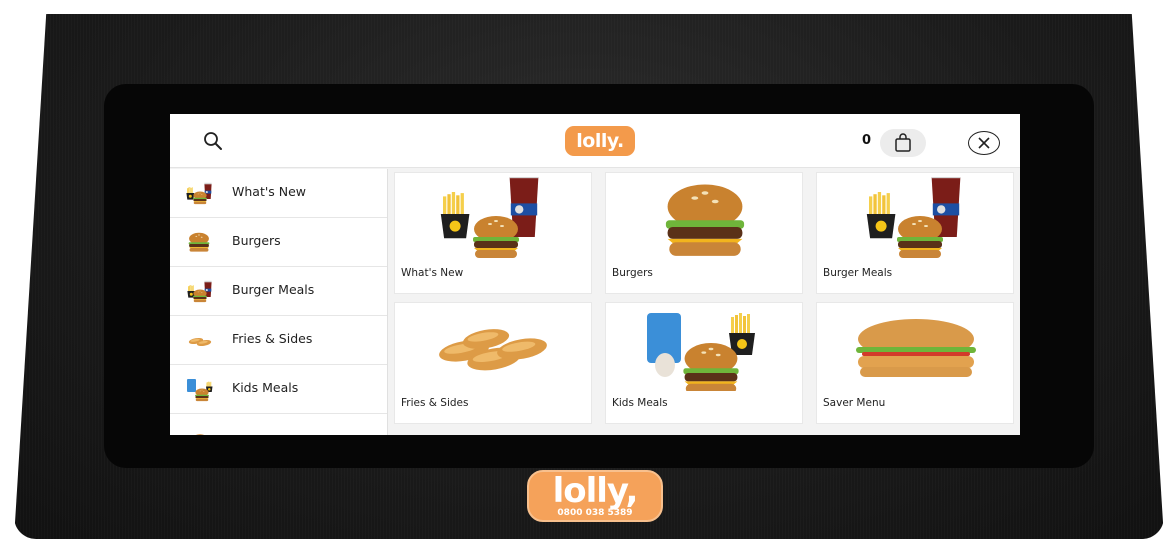  What do you see at coordinates (600, 141) in the screenshot?
I see `brand-logo: lolly.` at bounding box center [600, 141].